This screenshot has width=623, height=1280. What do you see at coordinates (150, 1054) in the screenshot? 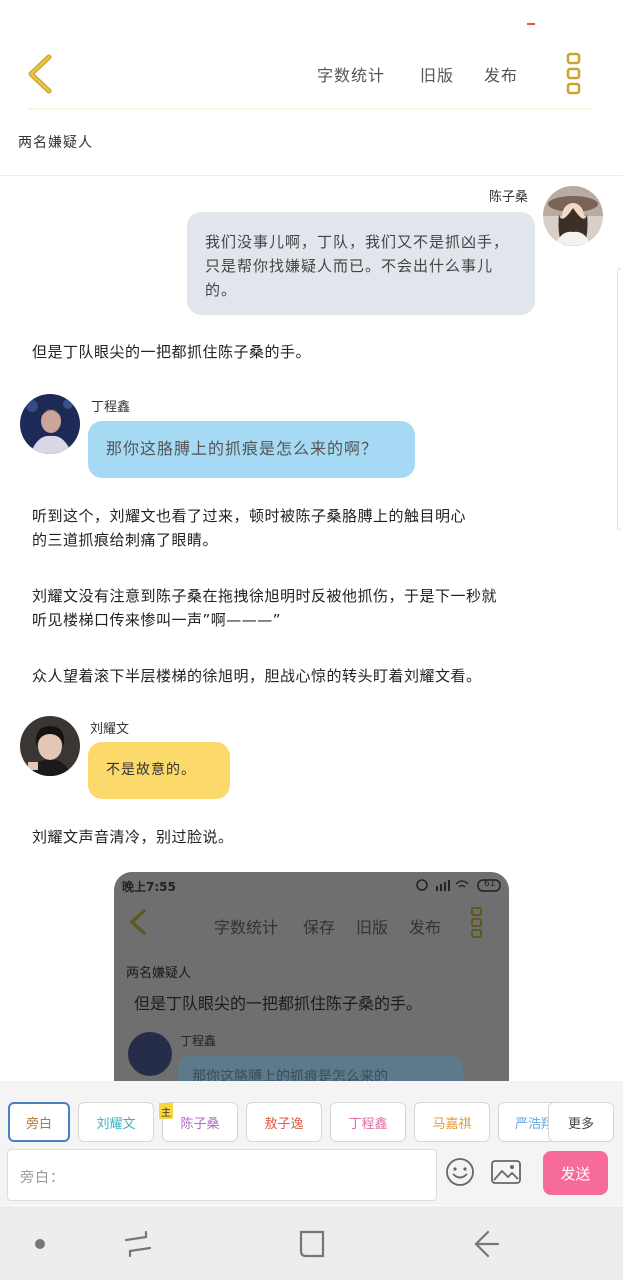
I see `embedded-avatar` at bounding box center [150, 1054].